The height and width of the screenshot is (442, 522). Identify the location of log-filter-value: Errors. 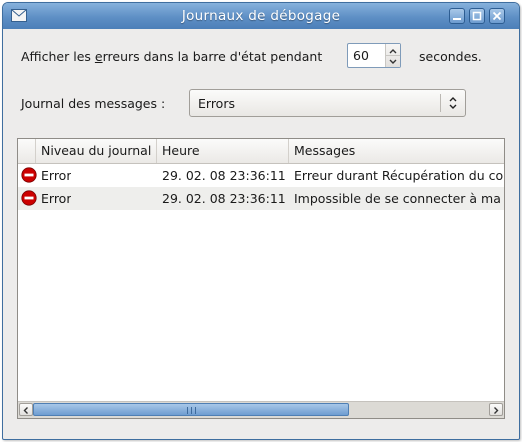
(216, 103).